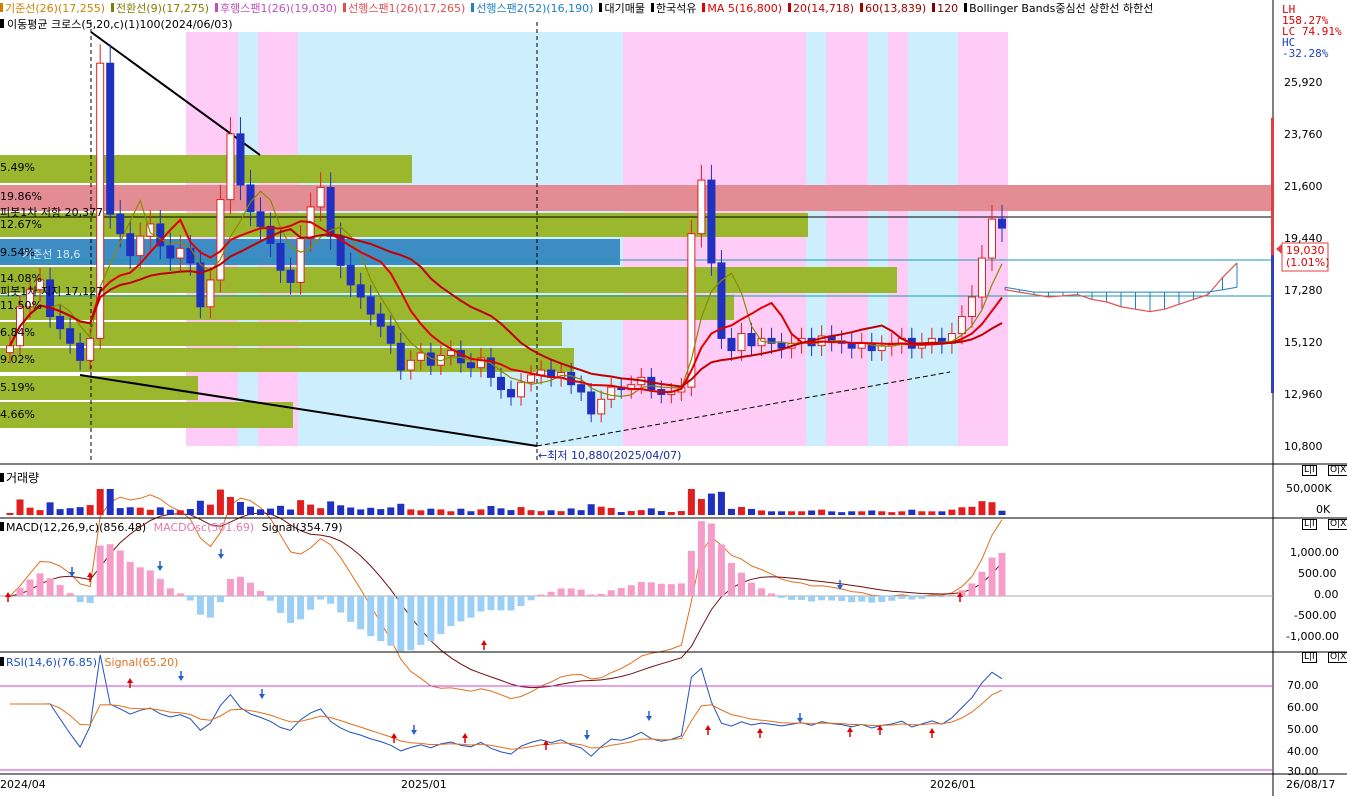 The image size is (1347, 799). Describe the element at coordinates (279, 8) in the screenshot. I see `legend-item: 후행스팬1(26)(19,030)` at that location.